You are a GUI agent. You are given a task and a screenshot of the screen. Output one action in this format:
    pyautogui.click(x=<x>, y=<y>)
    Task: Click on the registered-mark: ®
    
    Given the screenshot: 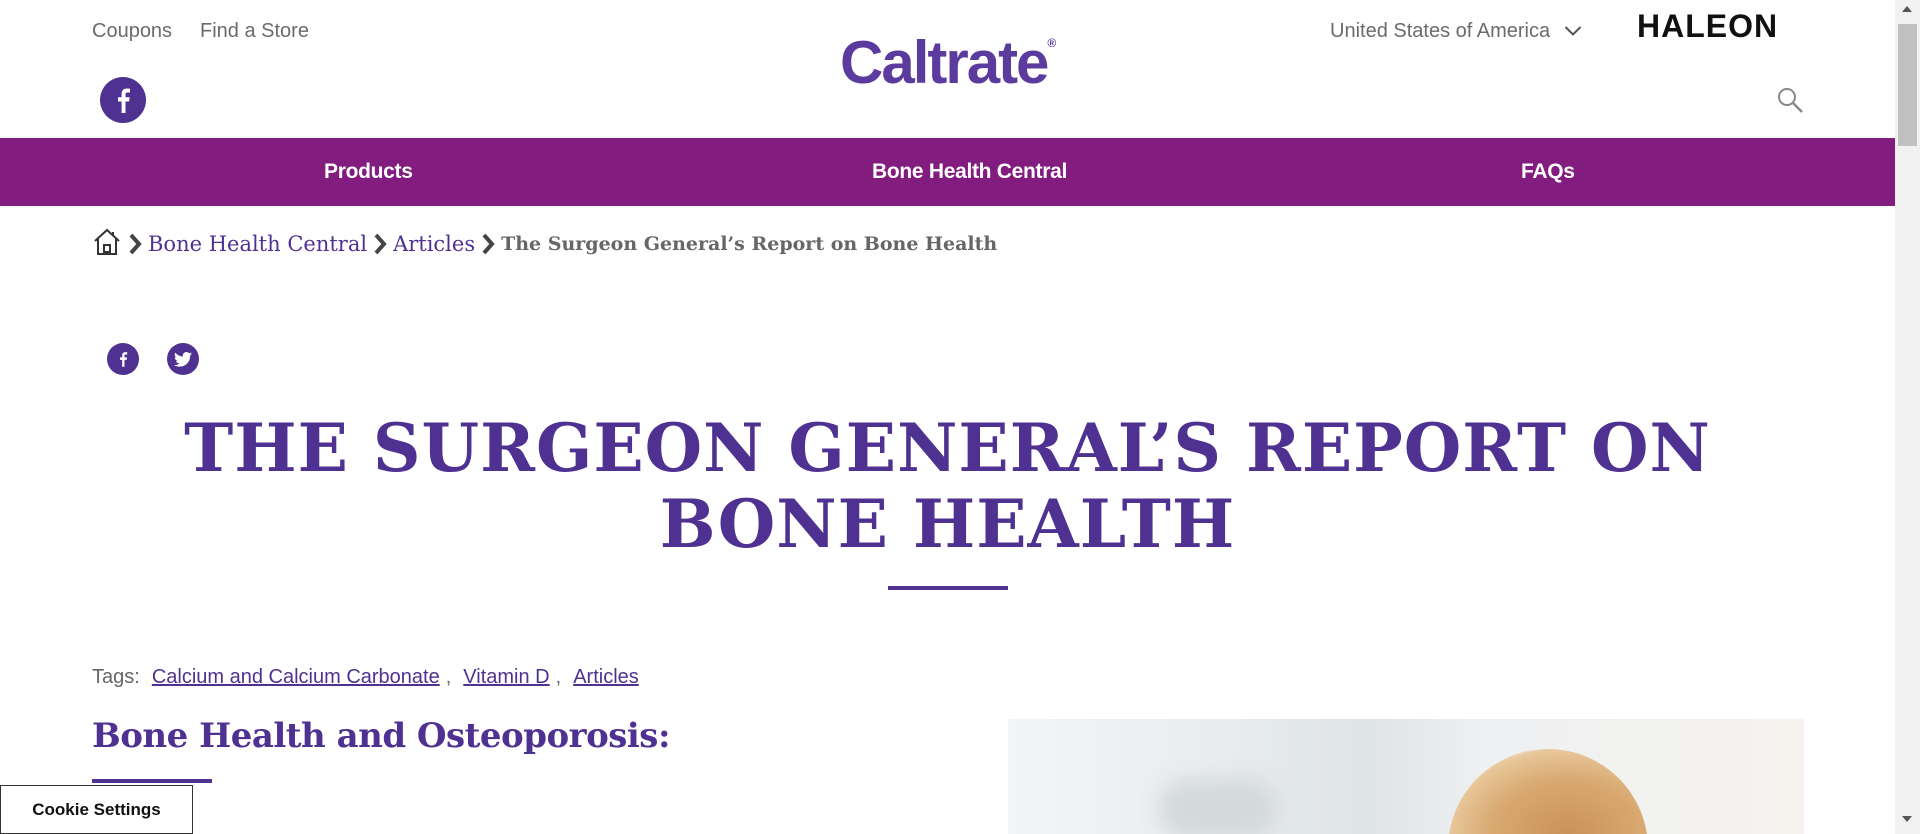 What is the action you would take?
    pyautogui.click(x=1052, y=43)
    